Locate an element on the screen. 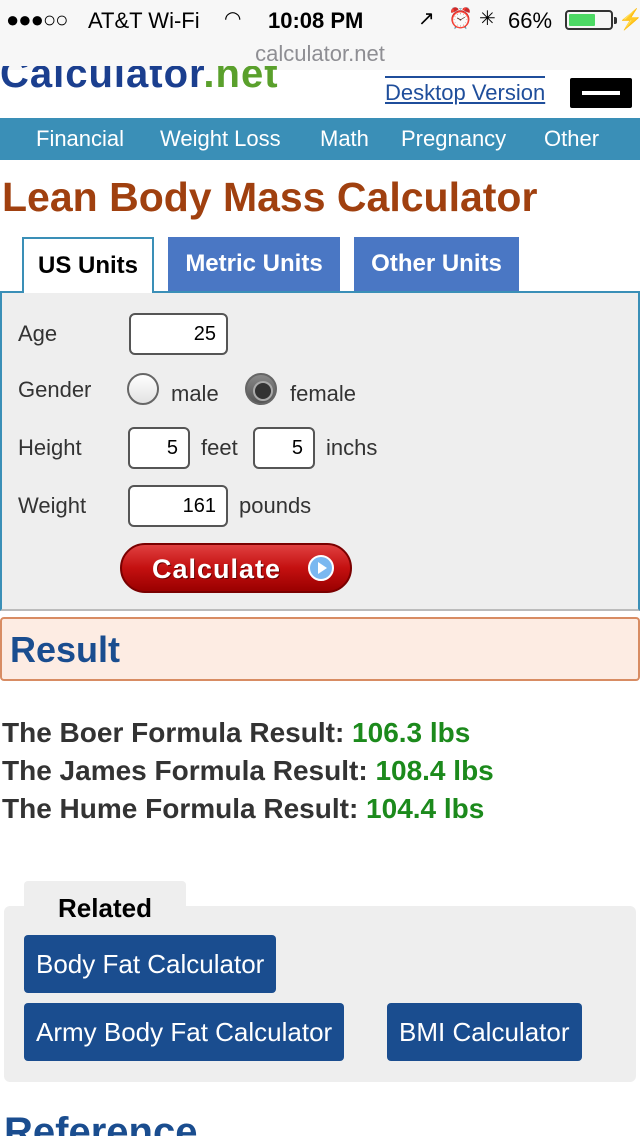 Image resolution: width=640 pixels, height=1136 pixels. location-arrow-icon: ↗ is located at coordinates (426, 19).